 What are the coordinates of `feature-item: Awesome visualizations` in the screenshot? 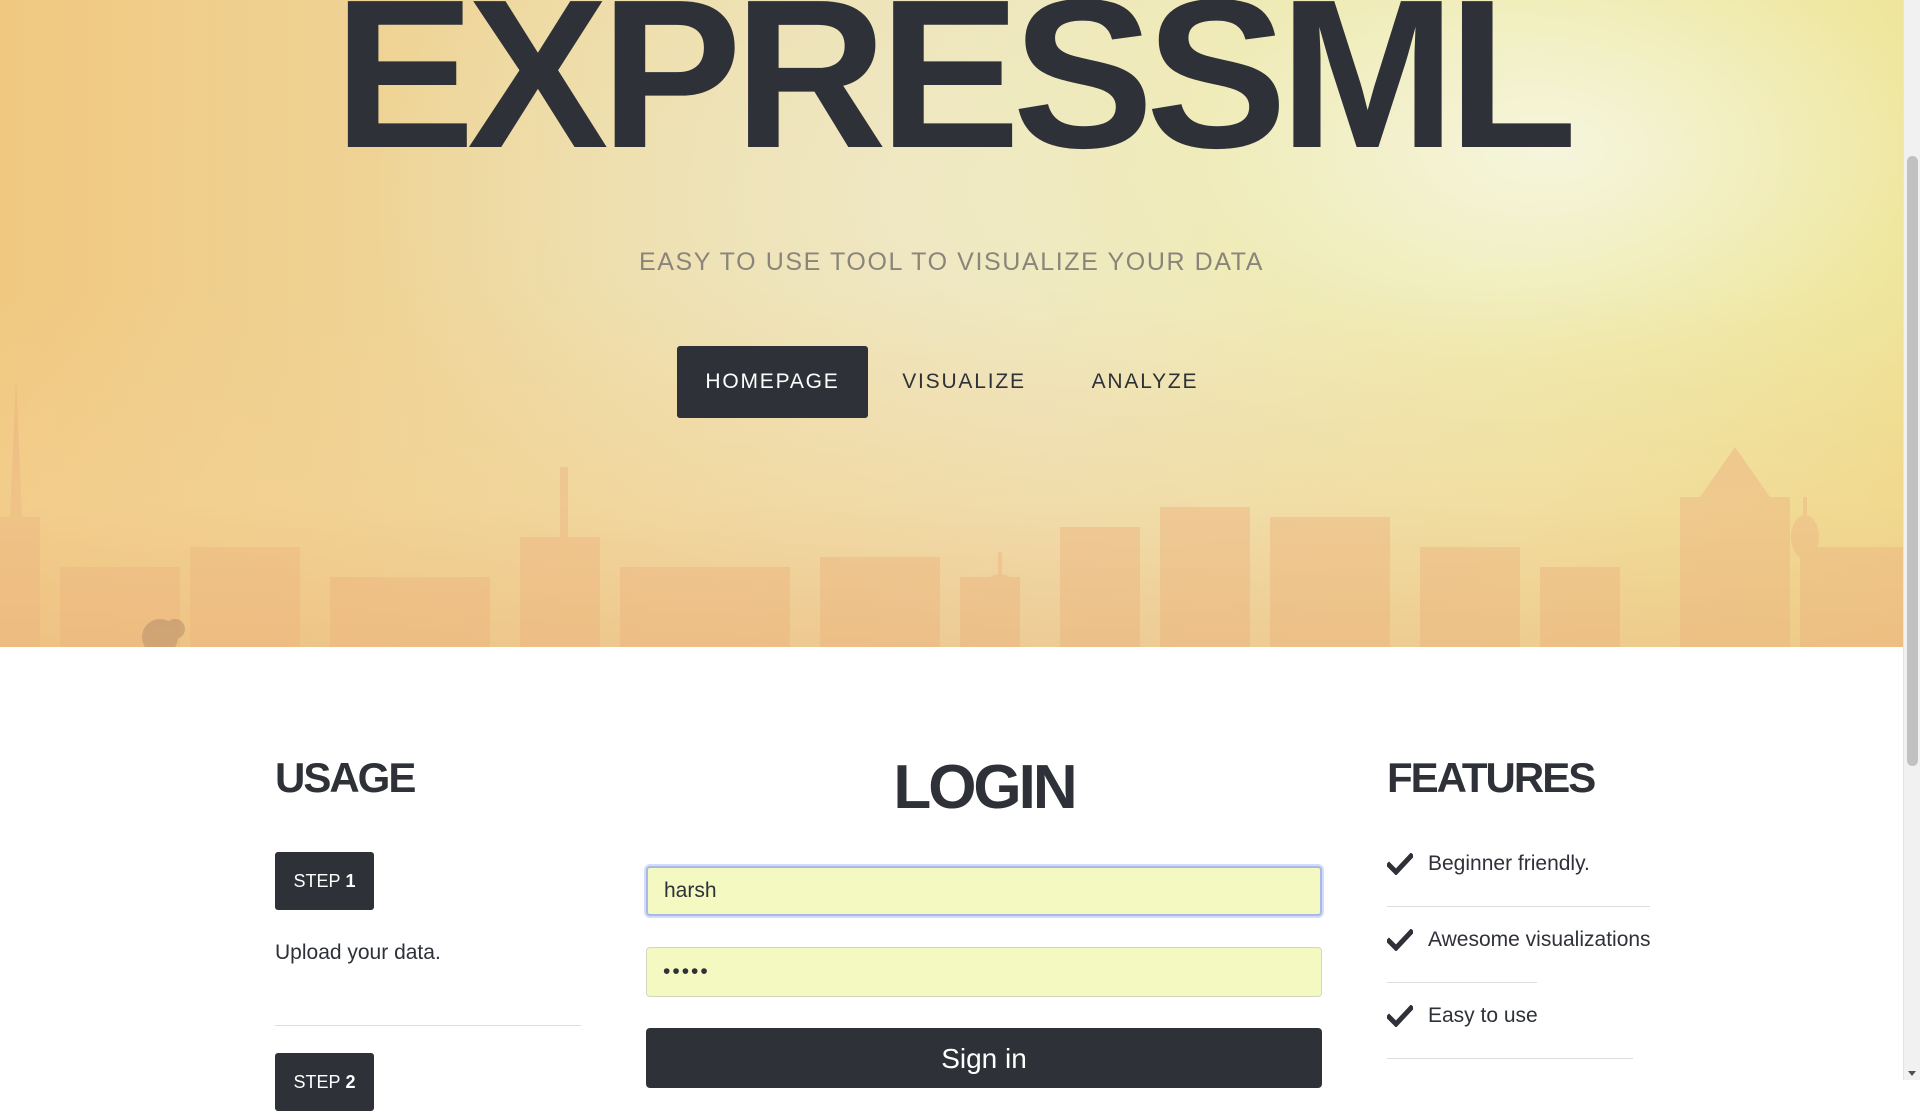 It's located at (1519, 940).